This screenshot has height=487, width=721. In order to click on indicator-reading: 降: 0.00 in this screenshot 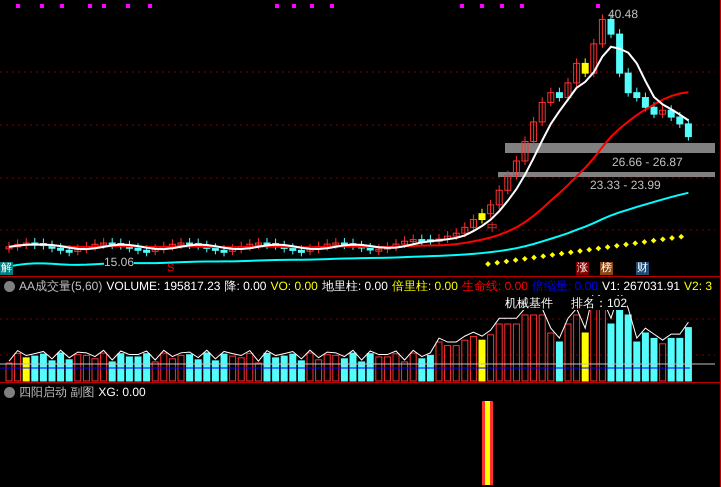, I will do `click(245, 286)`.